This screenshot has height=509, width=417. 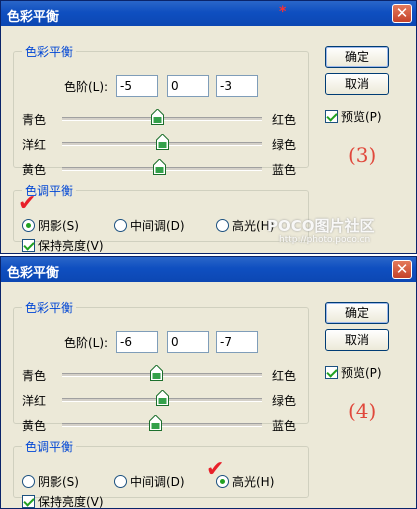 I want to click on title-bar: 色彩平衡 ✕, so click(x=208, y=269).